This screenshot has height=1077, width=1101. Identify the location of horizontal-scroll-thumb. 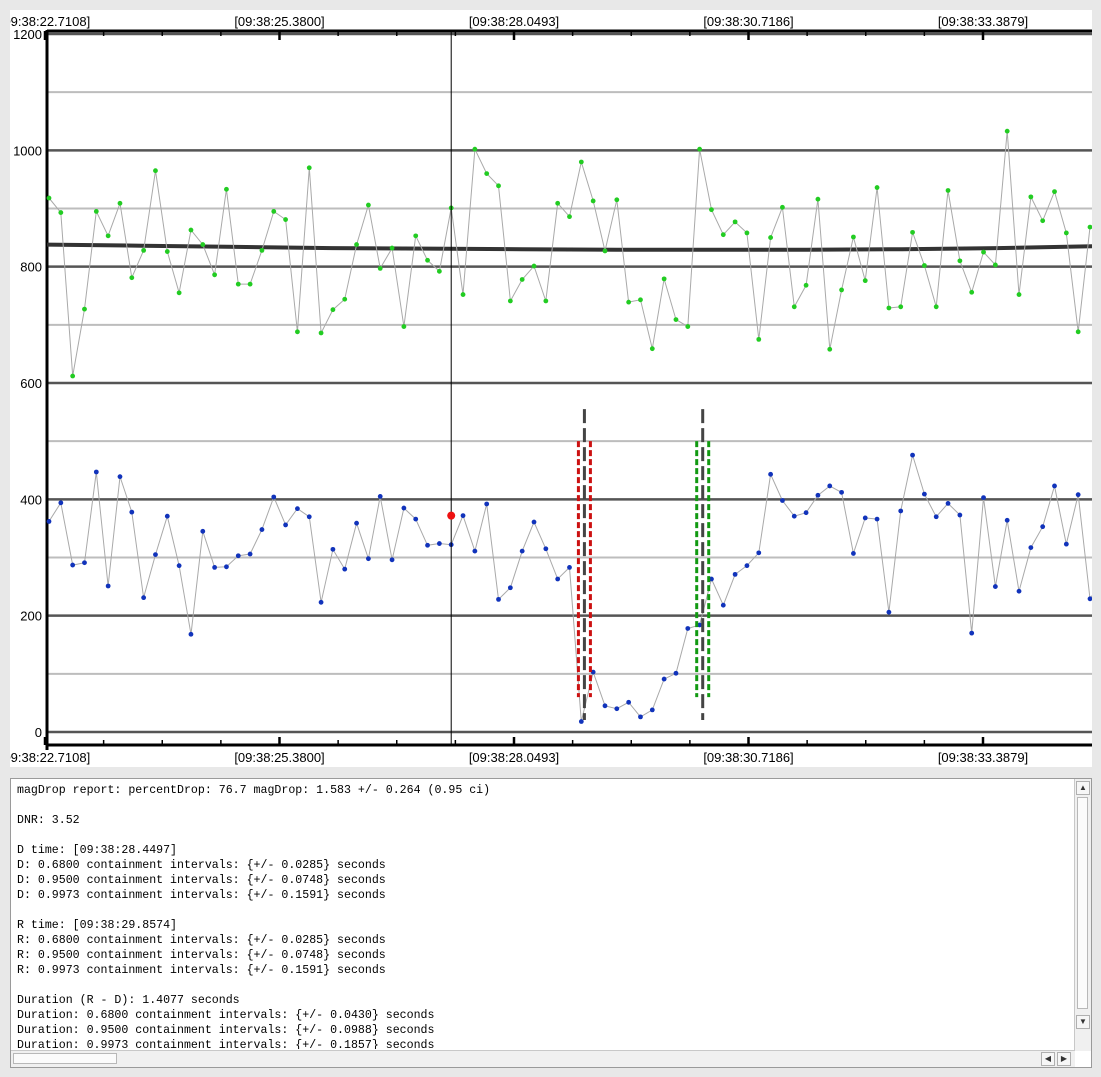
(65, 1058).